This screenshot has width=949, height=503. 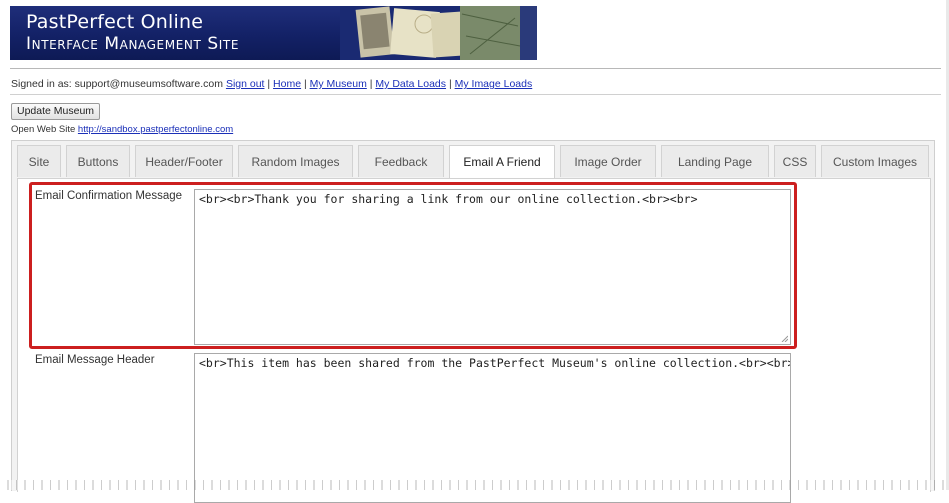 What do you see at coordinates (475, 68) in the screenshot?
I see `header-divider` at bounding box center [475, 68].